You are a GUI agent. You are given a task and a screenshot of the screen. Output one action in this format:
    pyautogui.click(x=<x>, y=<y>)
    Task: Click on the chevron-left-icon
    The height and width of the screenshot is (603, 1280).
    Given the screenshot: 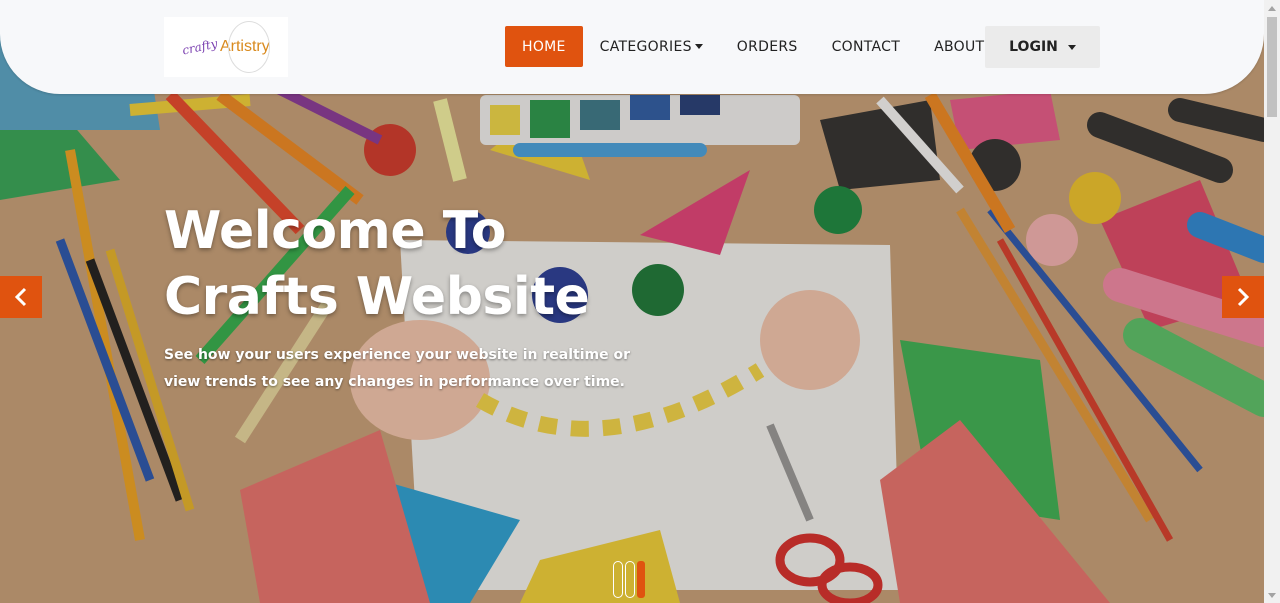 What is the action you would take?
    pyautogui.click(x=20, y=297)
    